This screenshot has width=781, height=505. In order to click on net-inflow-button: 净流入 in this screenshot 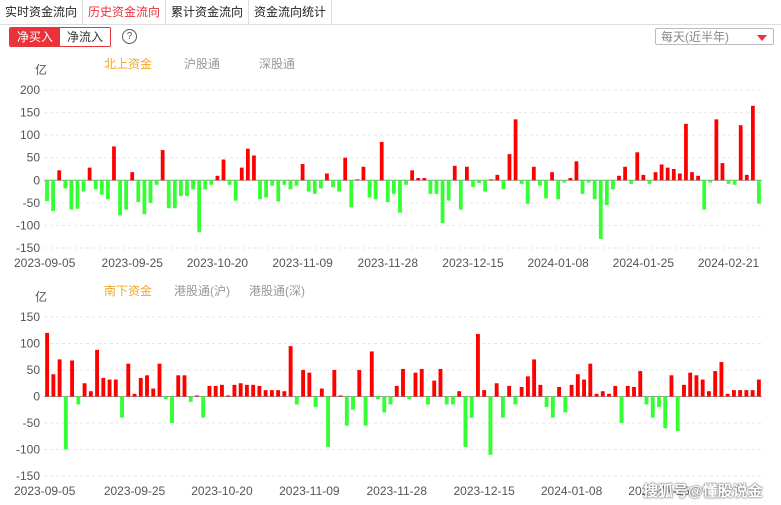, I will do `click(85, 37)`.